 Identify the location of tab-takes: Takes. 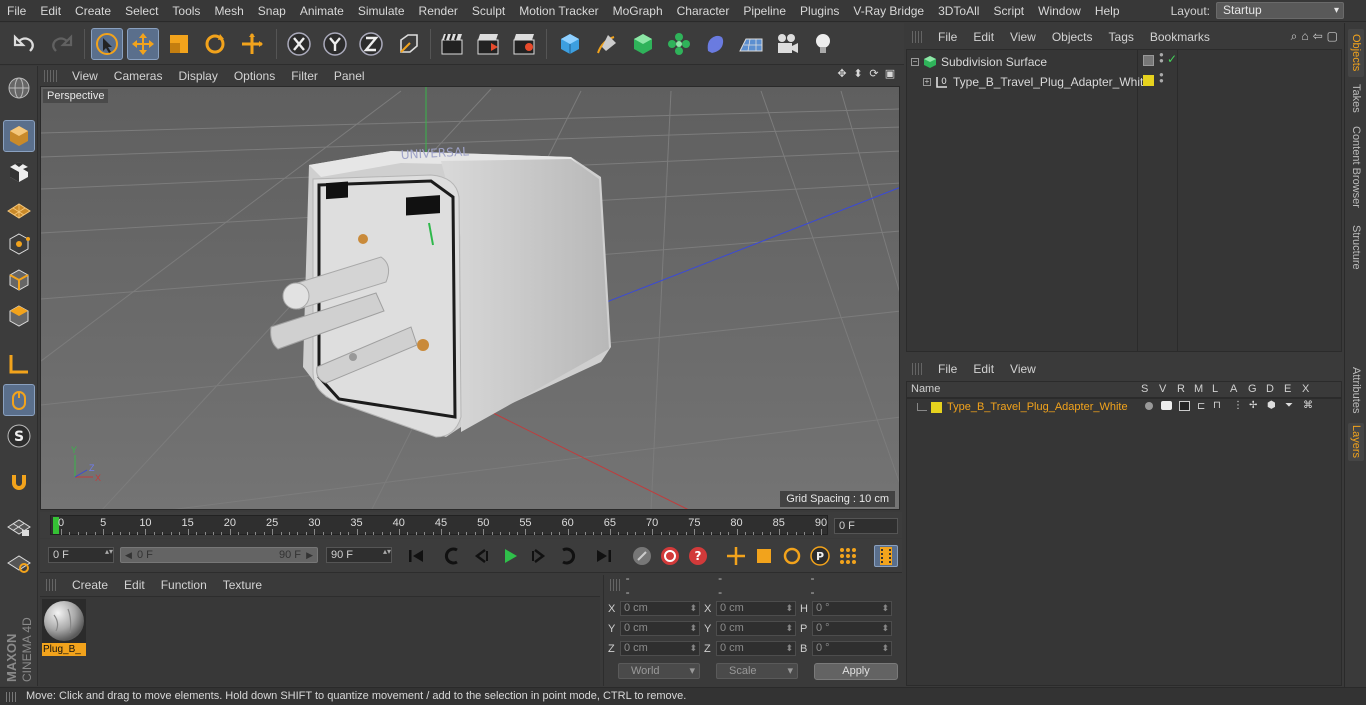
(1356, 98).